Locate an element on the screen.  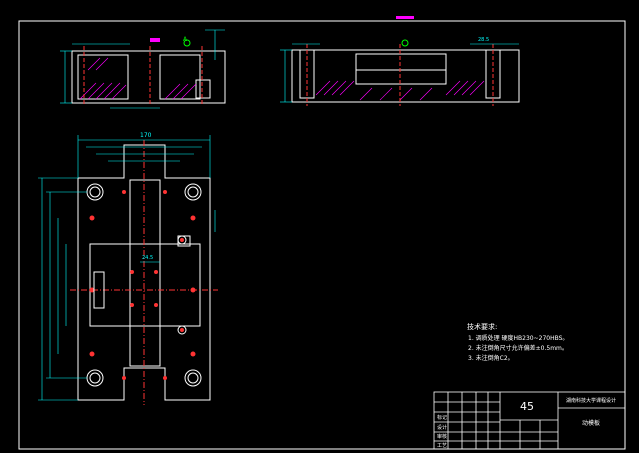
school-label: 湖南科技大学课程设计 is located at coordinates (591, 401).